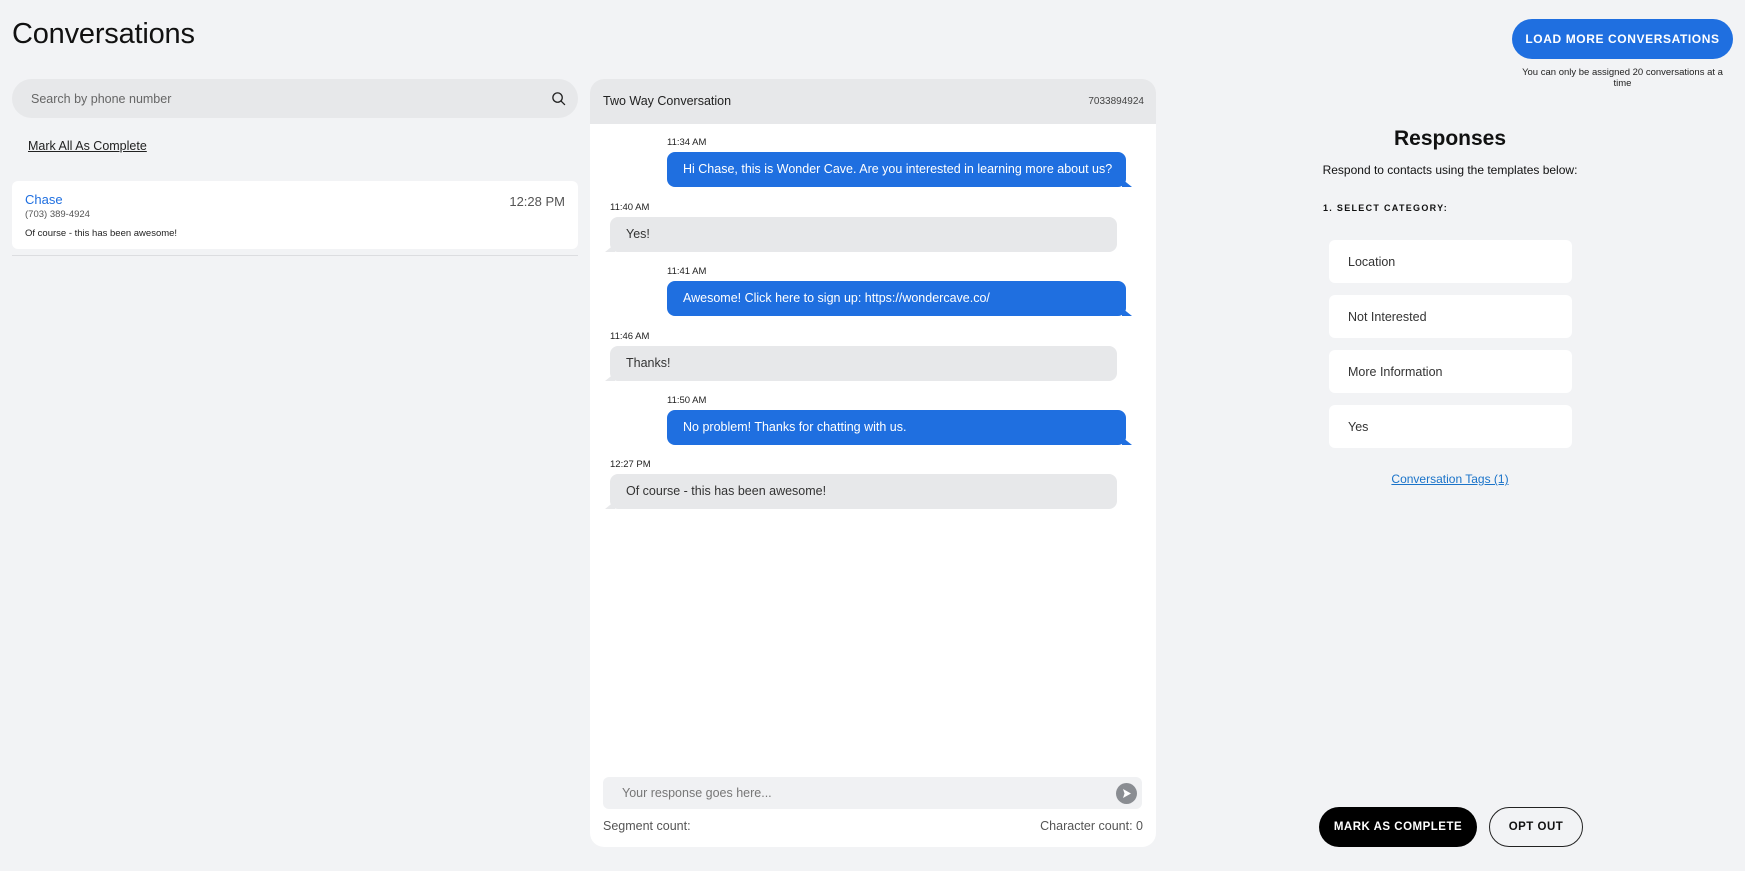  I want to click on reply-composer, so click(872, 793).